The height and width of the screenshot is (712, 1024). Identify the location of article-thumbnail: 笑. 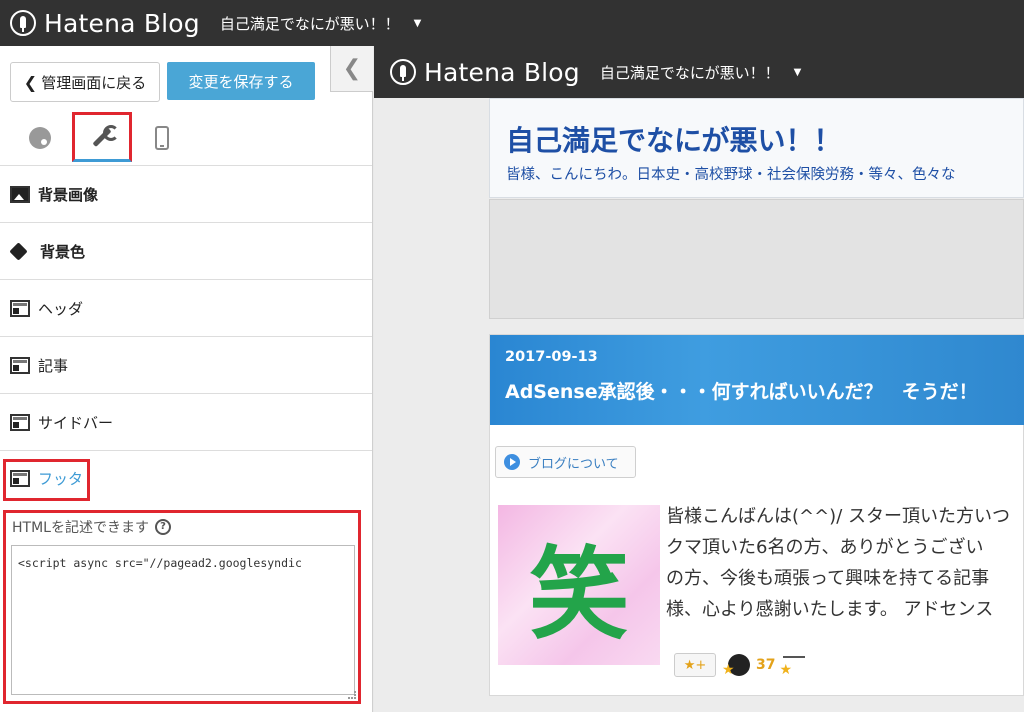
(579, 585).